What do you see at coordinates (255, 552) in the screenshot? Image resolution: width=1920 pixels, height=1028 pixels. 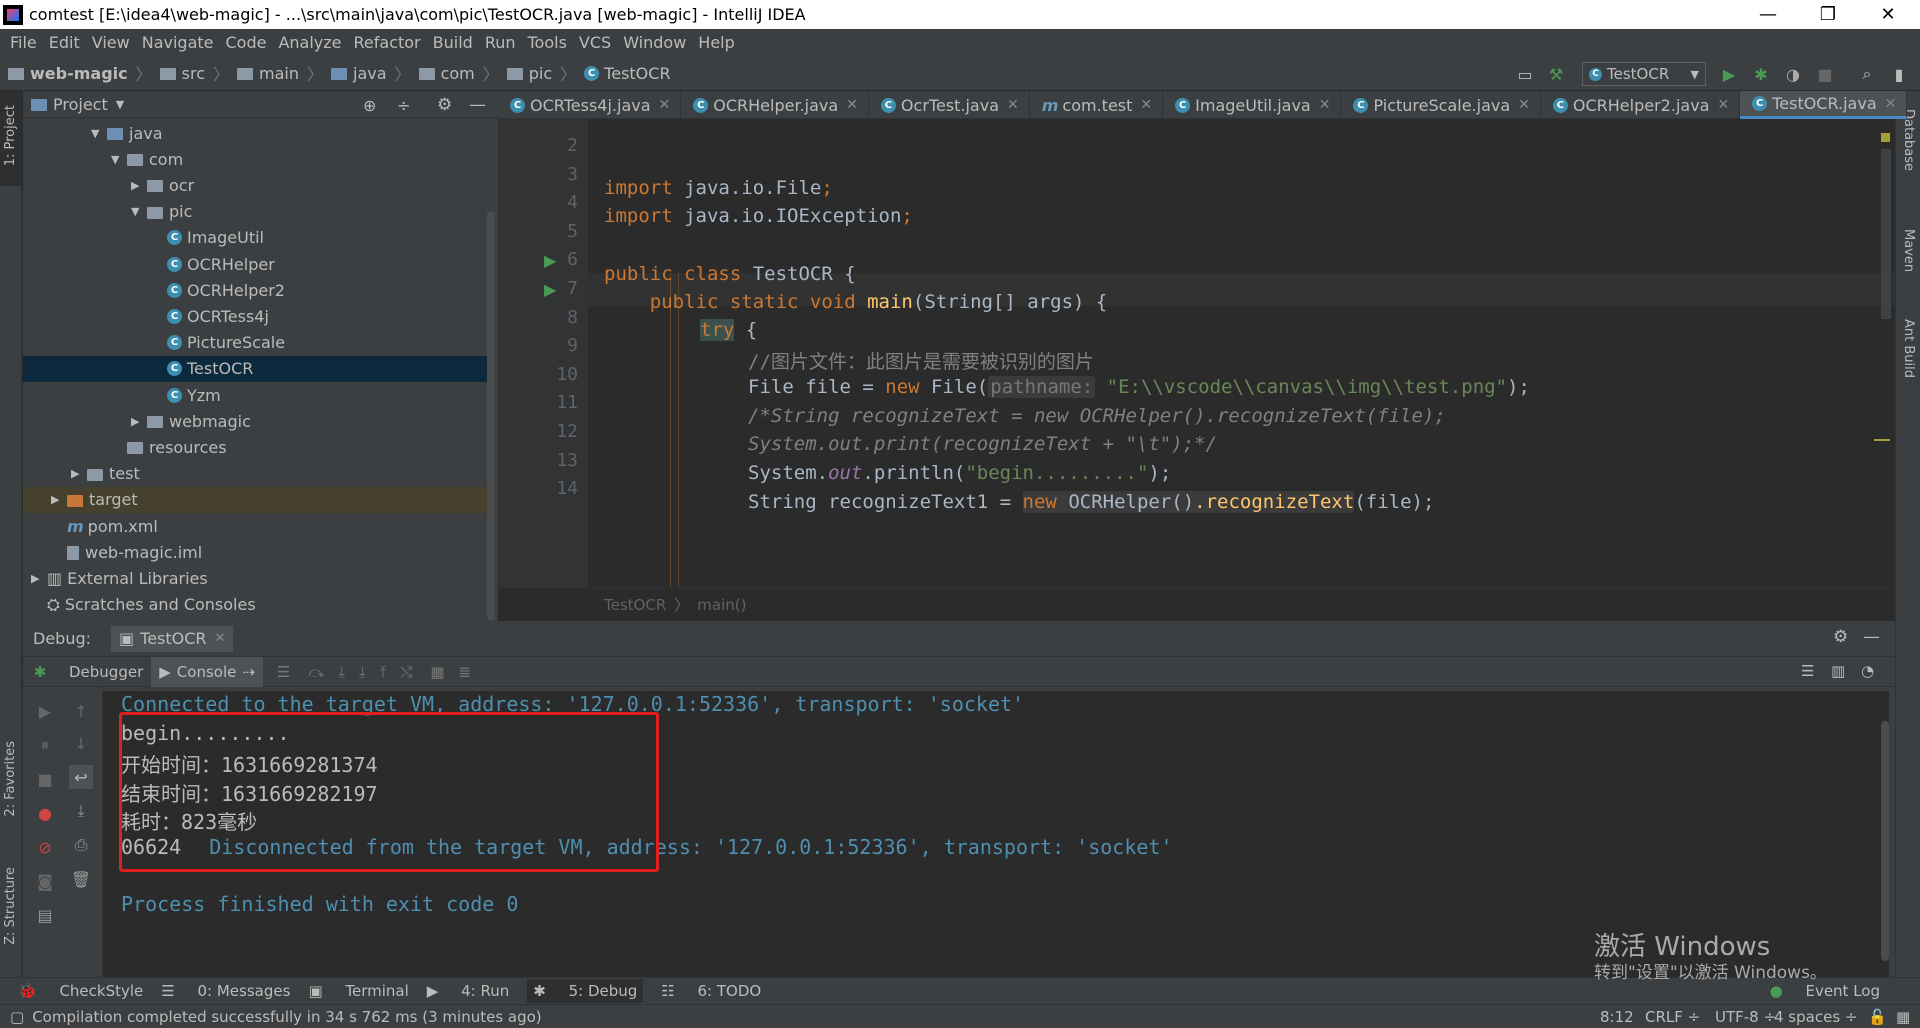 I see `tree-item: web-magic.iml` at bounding box center [255, 552].